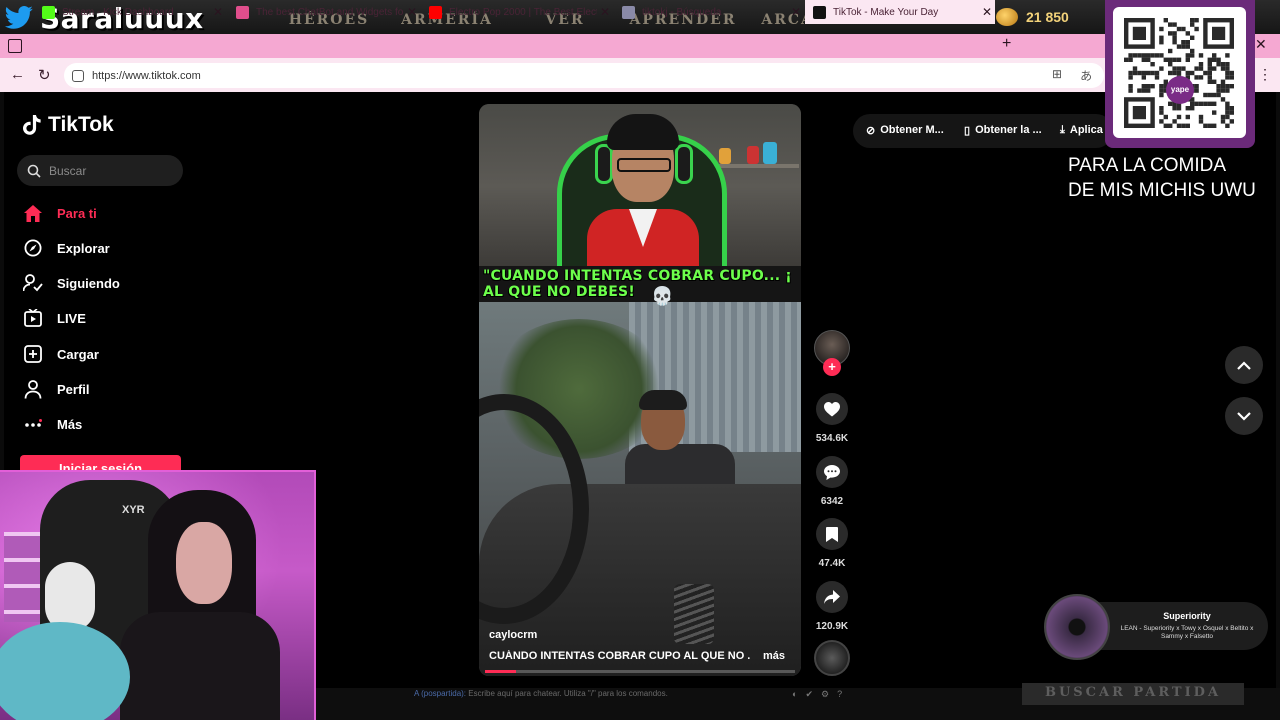 The height and width of the screenshot is (720, 1280). What do you see at coordinates (81, 124) in the screenshot?
I see `tiktok-logo-text: TikTok` at bounding box center [81, 124].